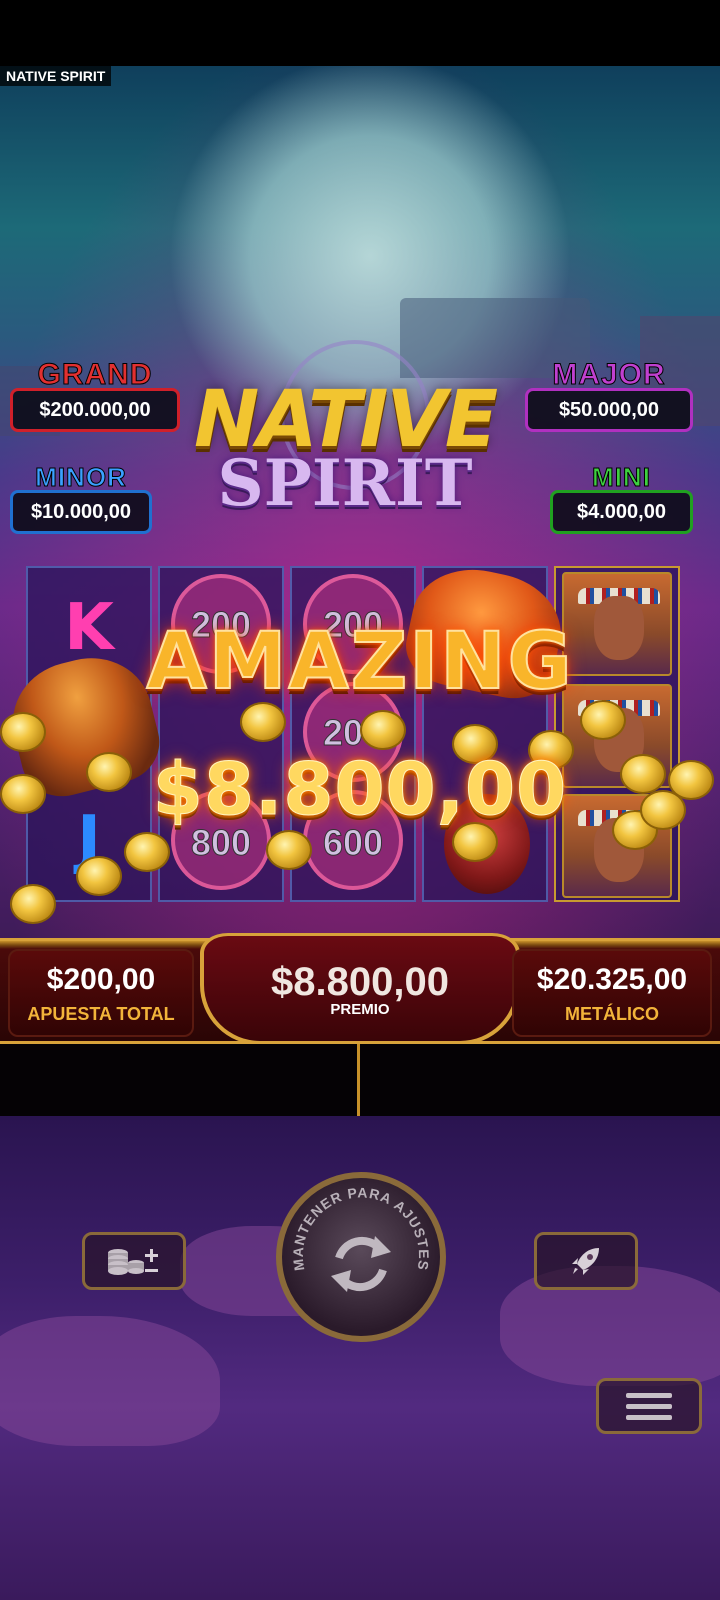 This screenshot has height=1600, width=720. Describe the element at coordinates (95, 410) in the screenshot. I see `jackpot-grand-value: $200.000,00` at that location.